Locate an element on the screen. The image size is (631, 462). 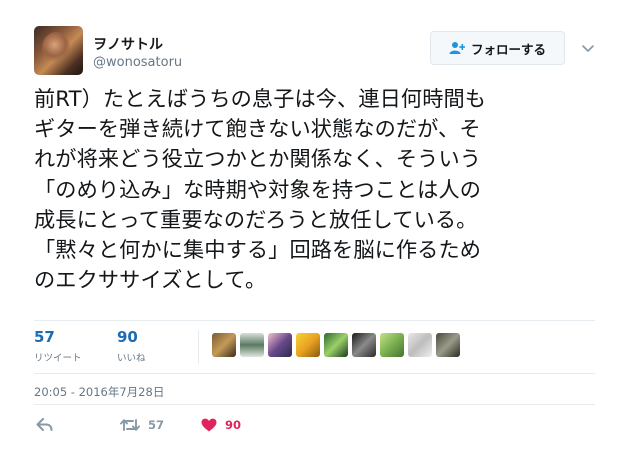
avatar is located at coordinates (58, 50).